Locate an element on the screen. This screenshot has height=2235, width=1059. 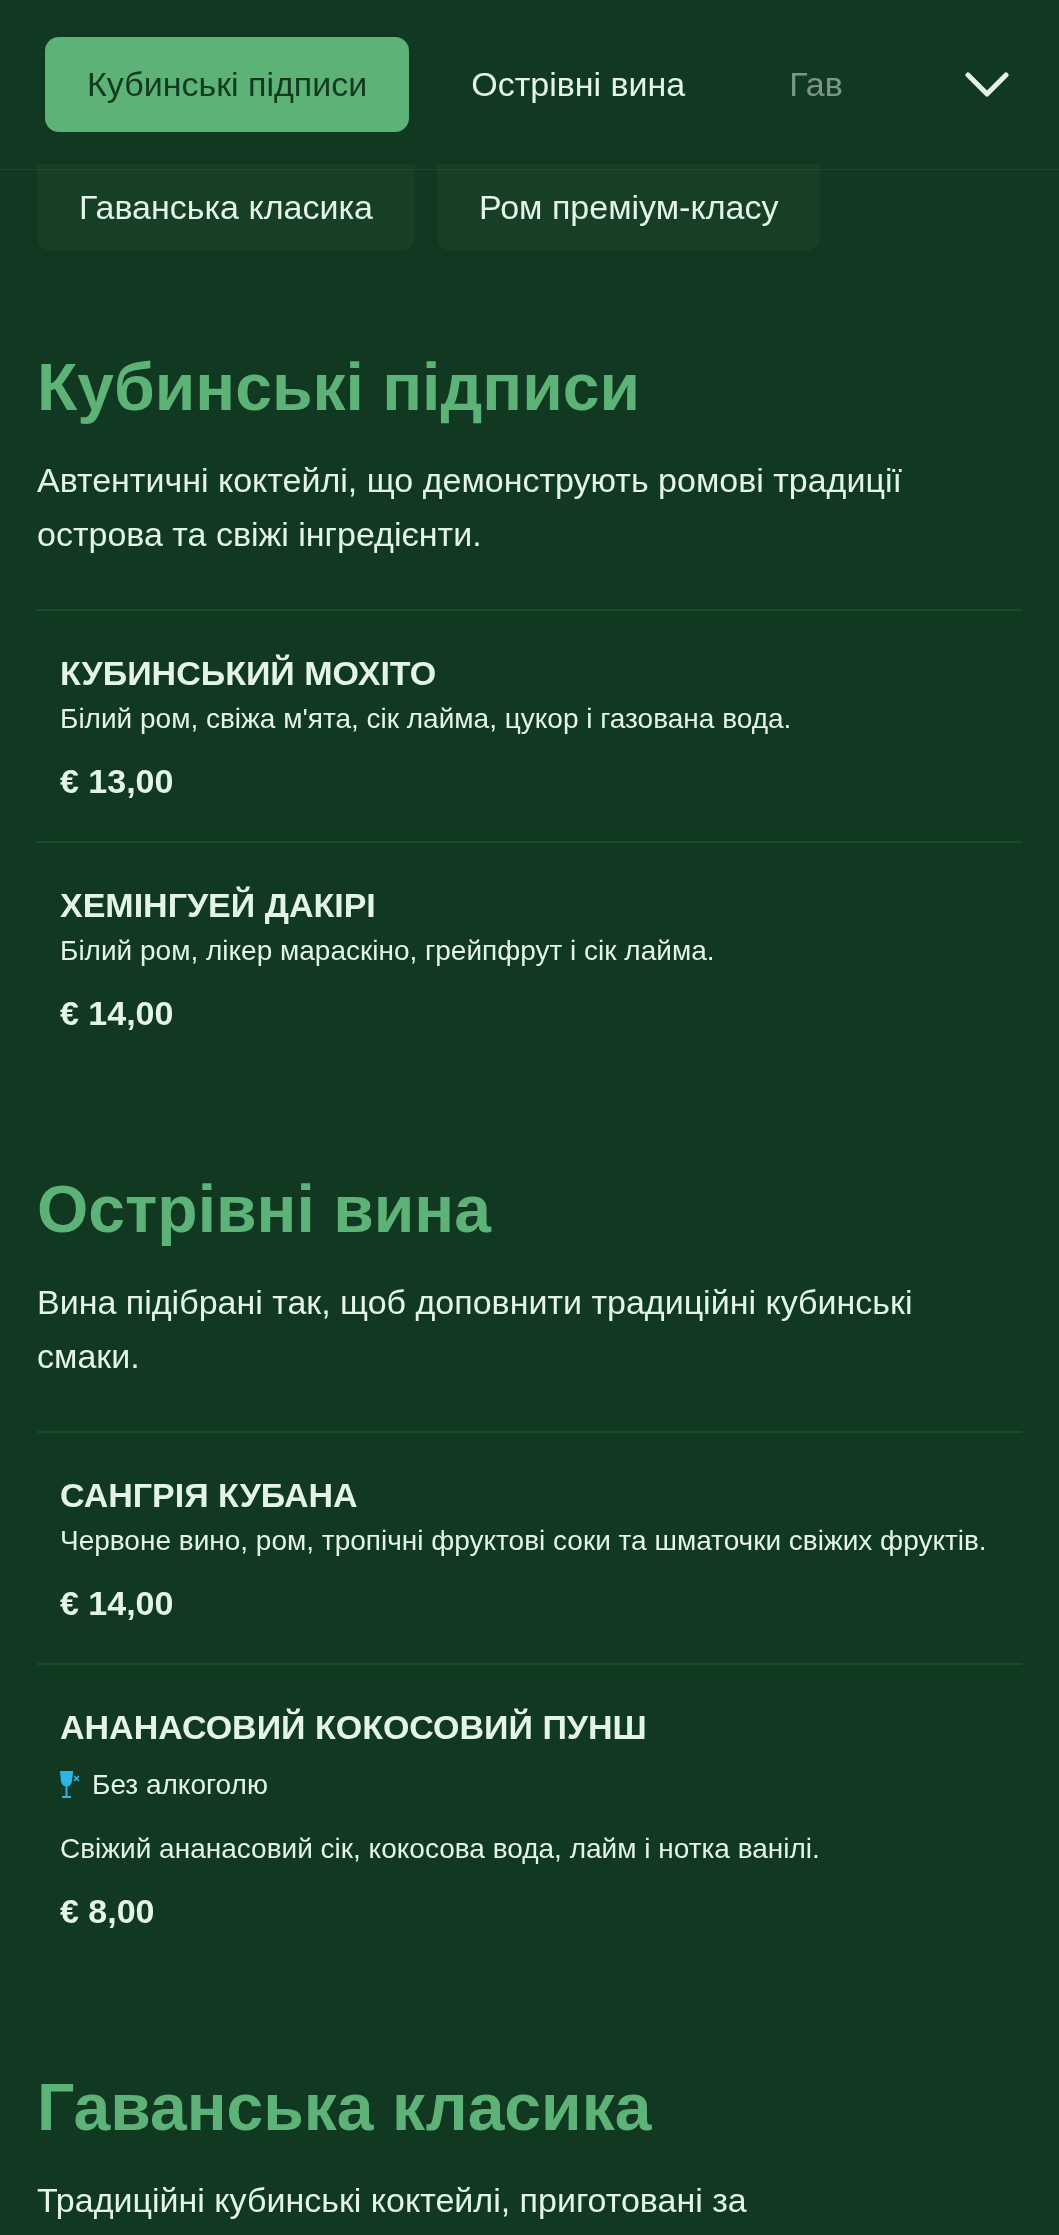
category-tab: Ром преміум-класу is located at coordinates (629, 207).